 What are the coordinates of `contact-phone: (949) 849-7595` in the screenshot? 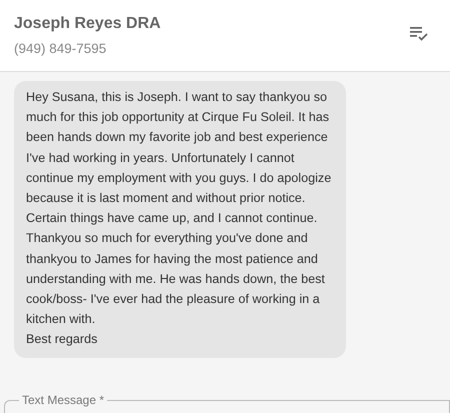 It's located at (61, 49).